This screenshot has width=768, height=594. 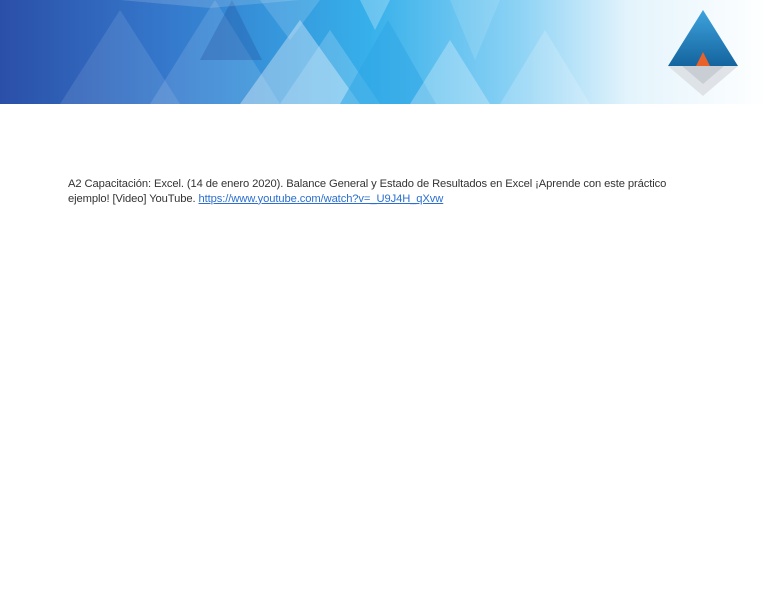 I want to click on mountain-triangle-logo-icon, so click(x=703, y=53).